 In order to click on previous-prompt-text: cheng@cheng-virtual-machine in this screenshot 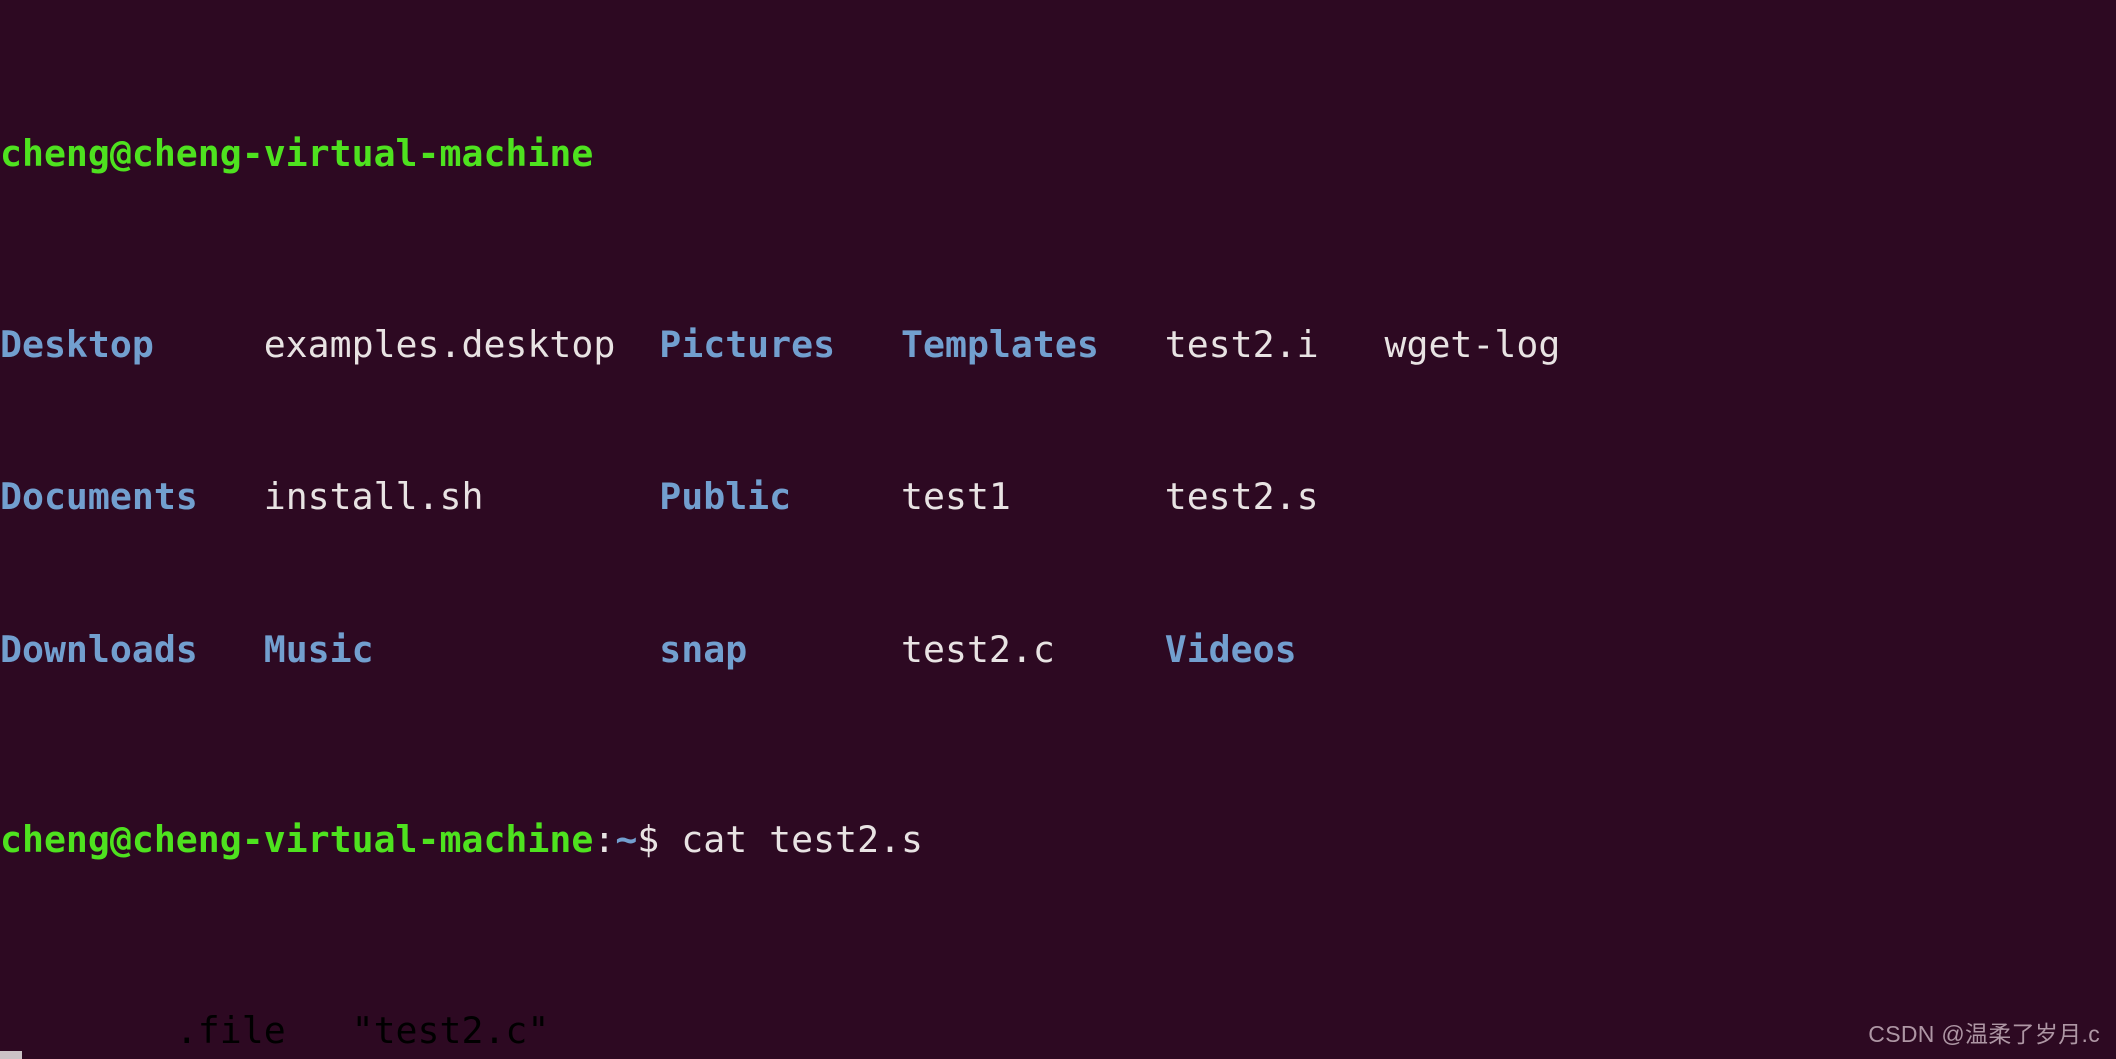, I will do `click(297, 154)`.